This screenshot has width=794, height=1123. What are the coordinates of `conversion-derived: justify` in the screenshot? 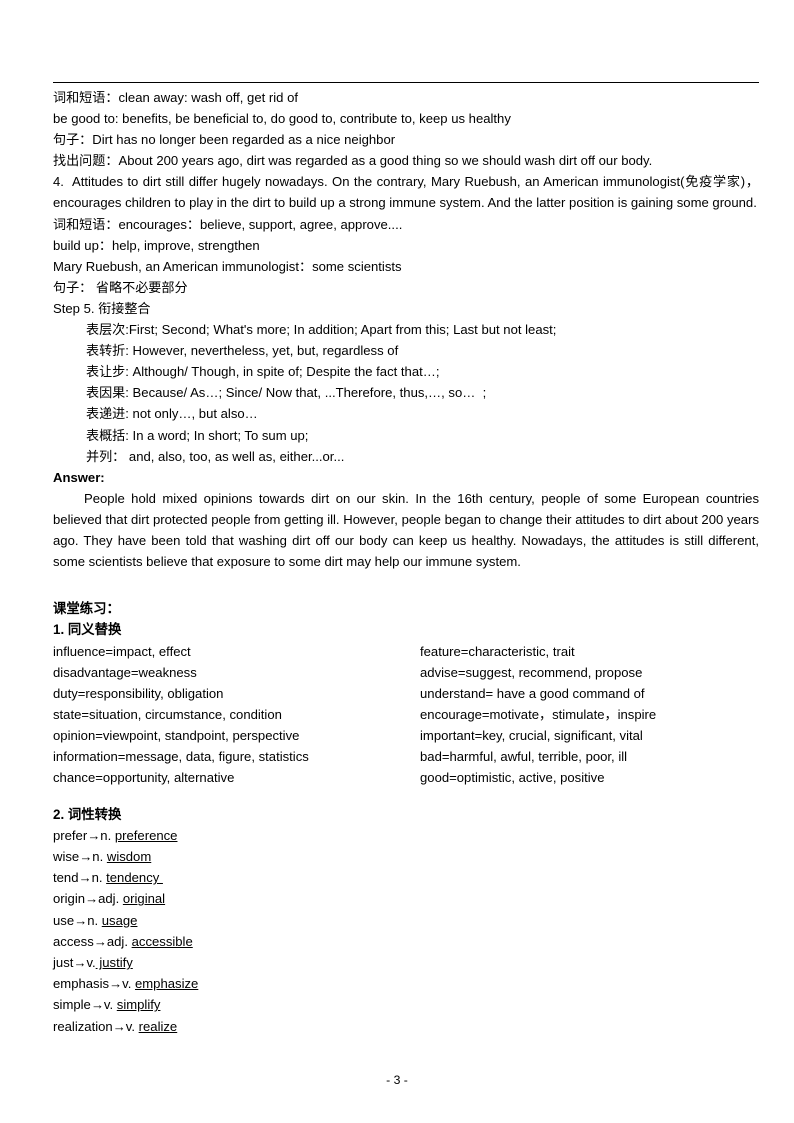 It's located at (114, 962).